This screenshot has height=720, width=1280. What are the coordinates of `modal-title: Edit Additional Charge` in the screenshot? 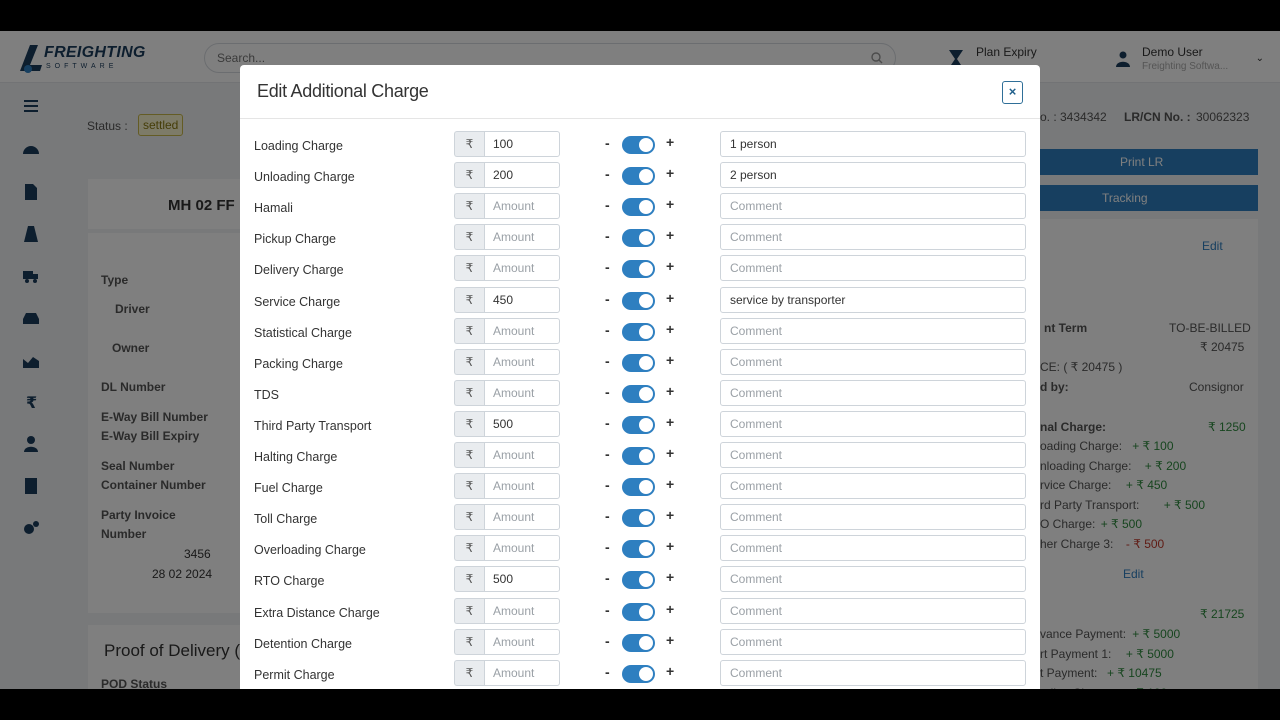 It's located at (343, 91).